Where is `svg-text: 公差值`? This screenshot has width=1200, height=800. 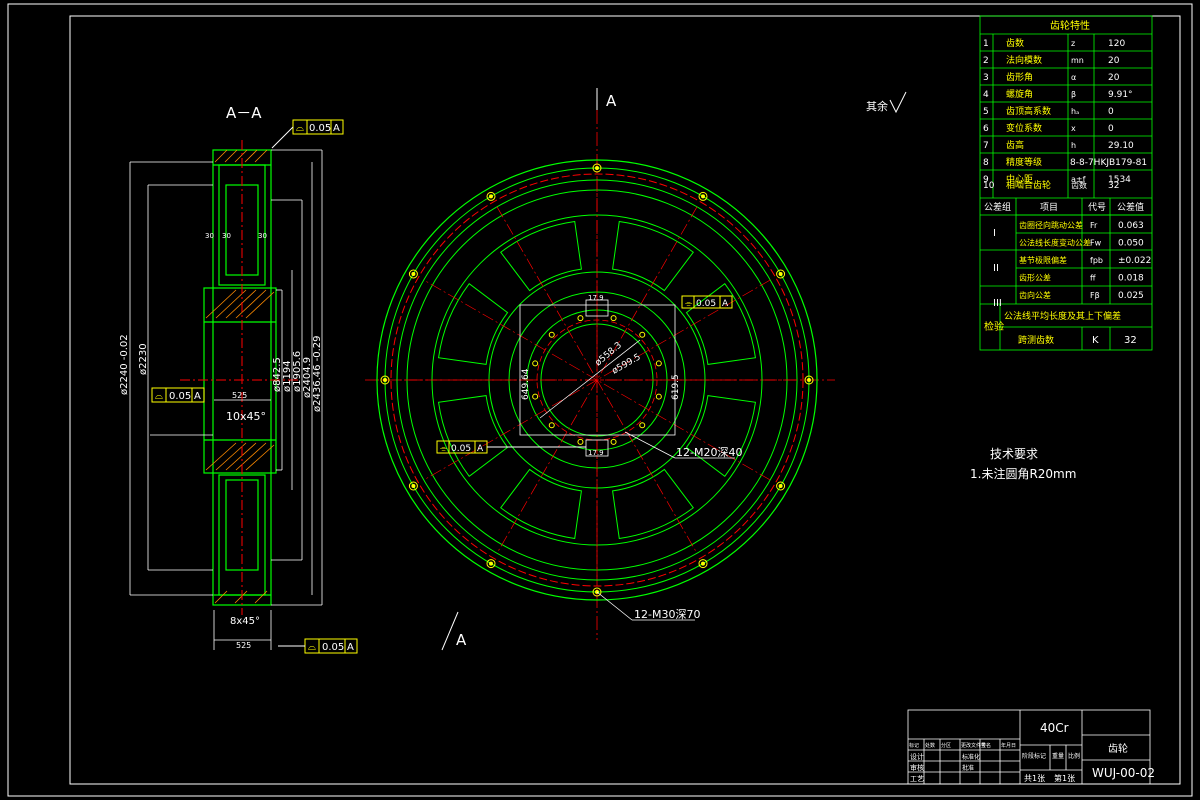
svg-text: 公差值 is located at coordinates (1130, 207).